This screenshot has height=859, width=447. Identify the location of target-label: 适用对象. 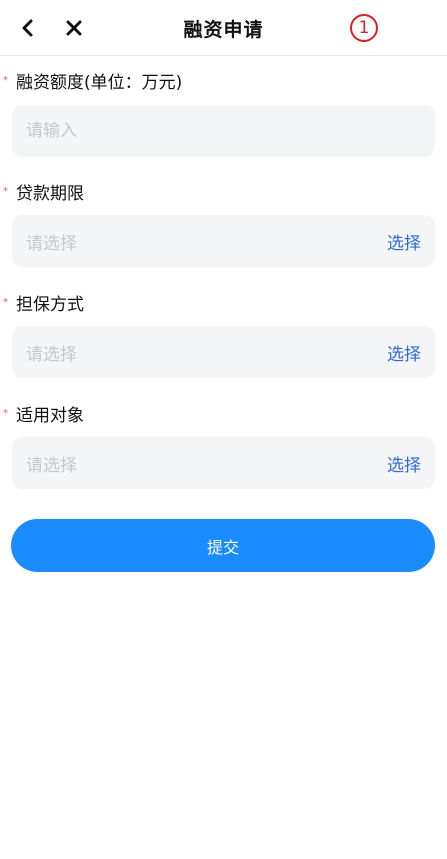
(50, 416).